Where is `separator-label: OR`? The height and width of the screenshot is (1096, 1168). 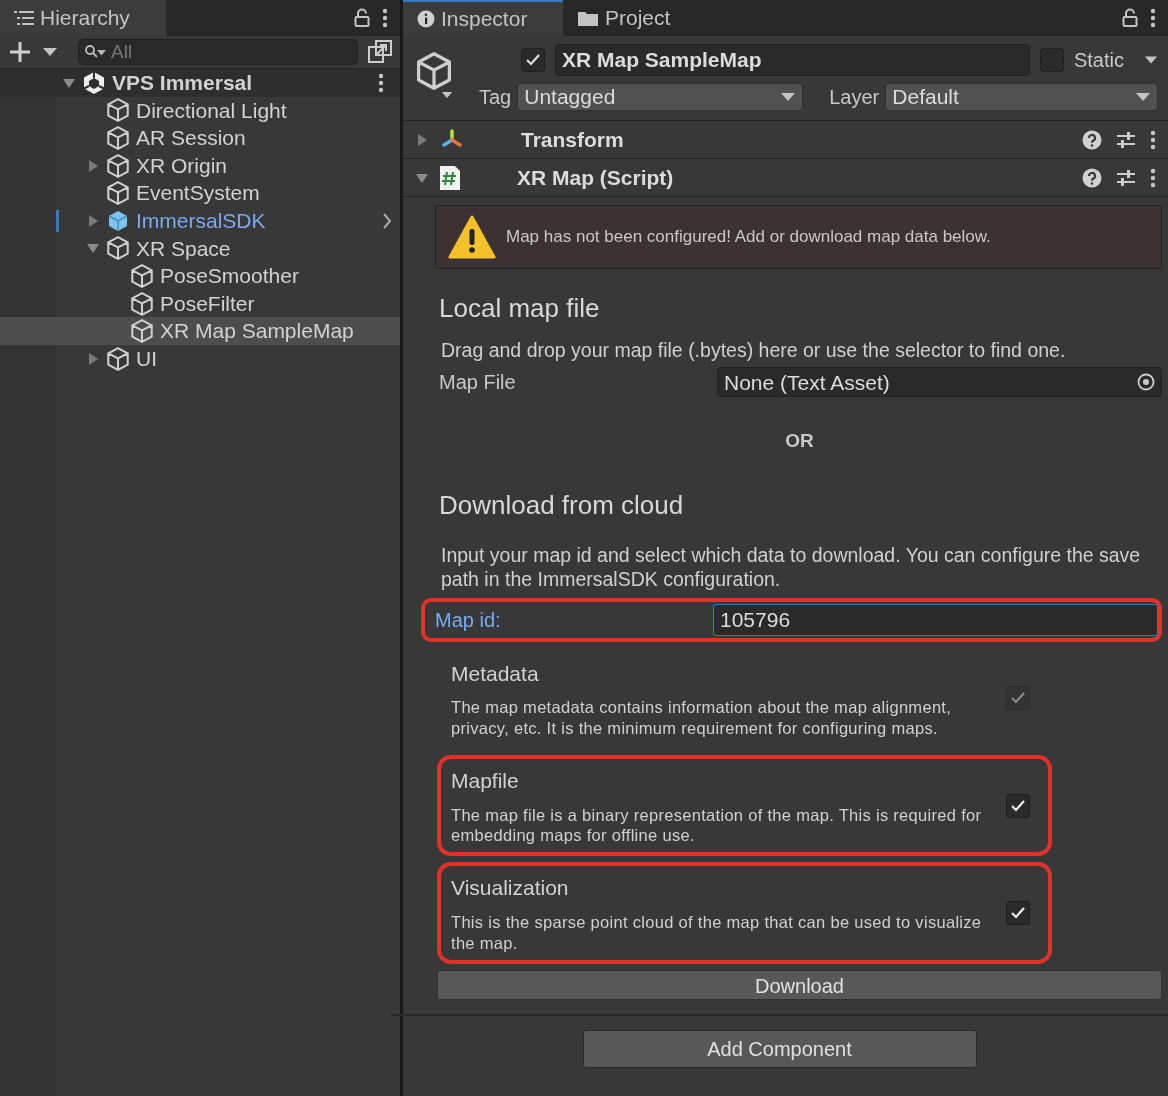 separator-label: OR is located at coordinates (799, 441).